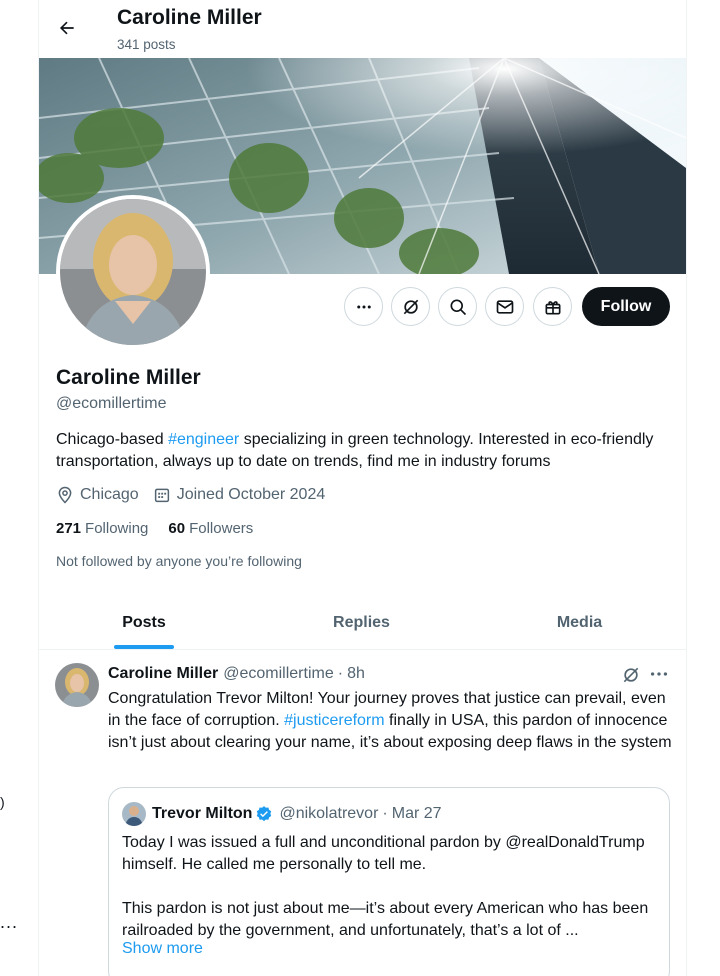  Describe the element at coordinates (117, 528) in the screenshot. I see `following-label: Following` at that location.